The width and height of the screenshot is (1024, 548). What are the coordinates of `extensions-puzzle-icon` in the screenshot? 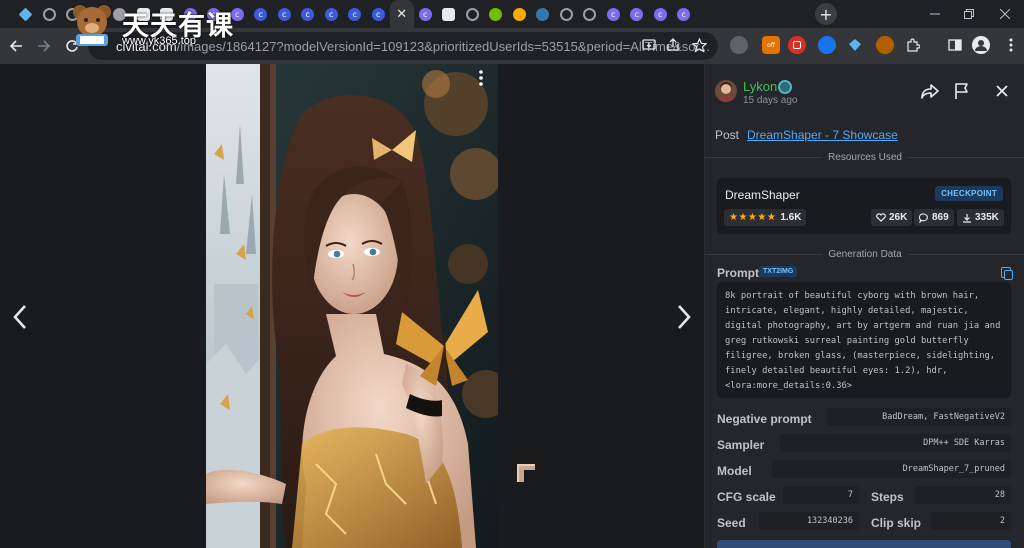 It's located at (913, 45).